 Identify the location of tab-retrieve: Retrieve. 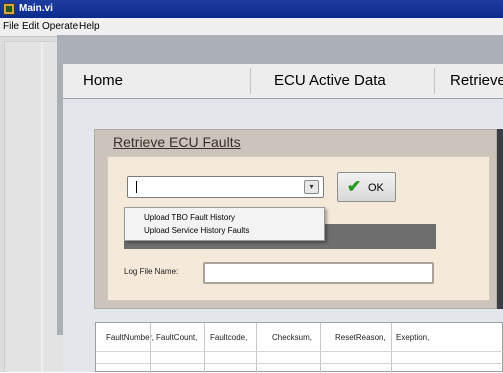
(476, 81).